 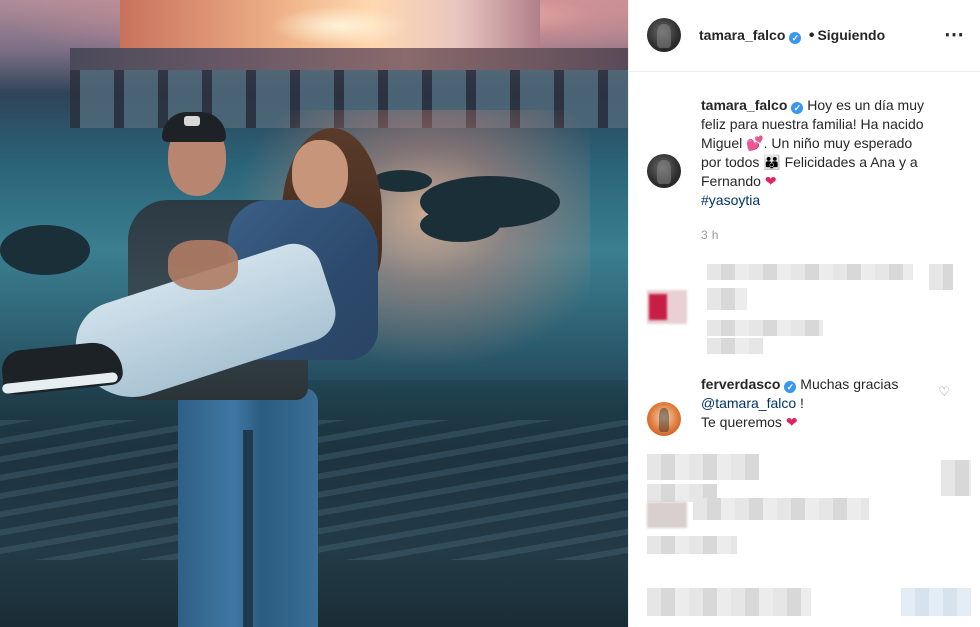 I want to click on author-avatar, so click(x=664, y=35).